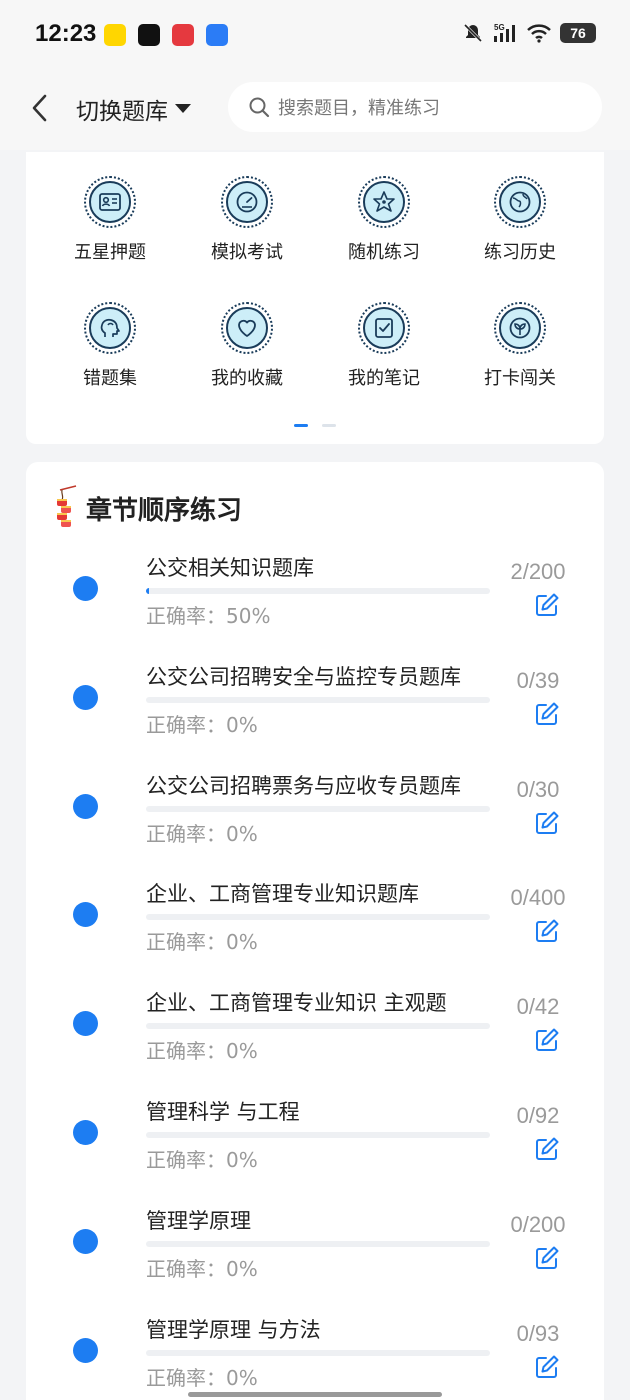 Image resolution: width=630 pixels, height=1400 pixels. Describe the element at coordinates (247, 252) in the screenshot. I see `grid-label: 模拟考试` at that location.